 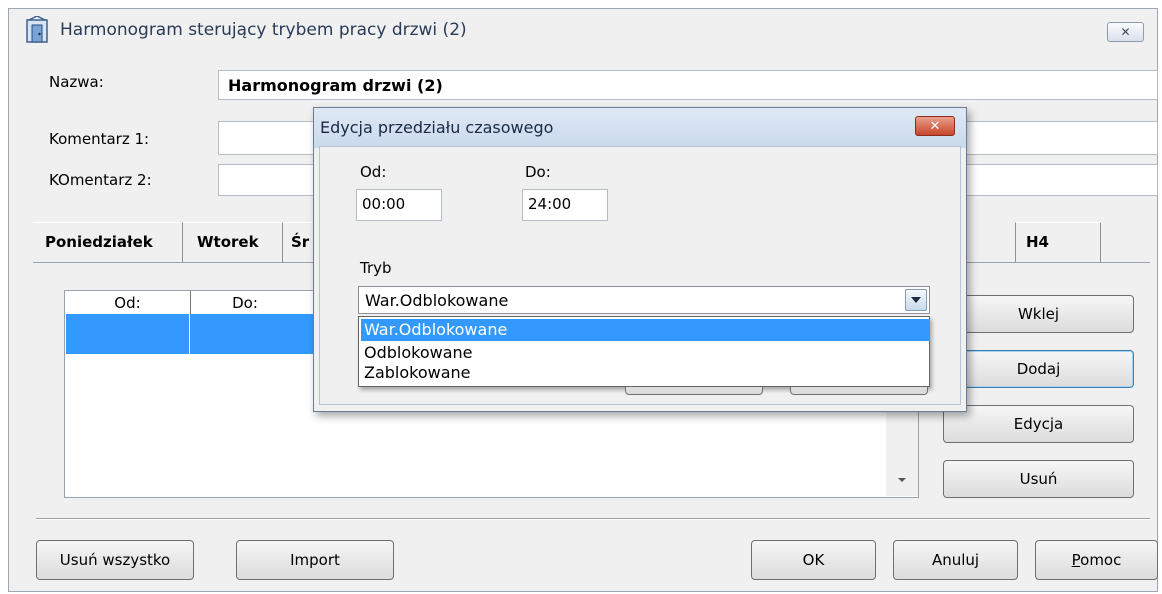 What do you see at coordinates (694, 391) in the screenshot?
I see `dialog-ok-button` at bounding box center [694, 391].